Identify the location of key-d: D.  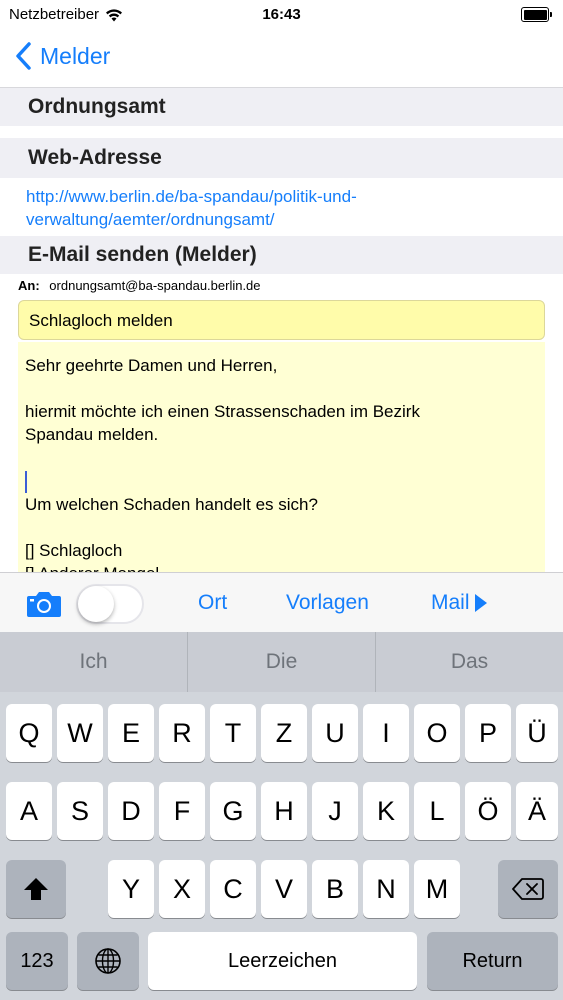
(131, 811).